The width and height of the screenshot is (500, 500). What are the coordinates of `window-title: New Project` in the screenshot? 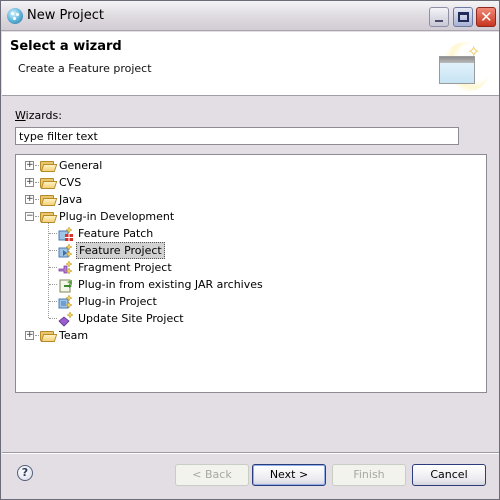 It's located at (65, 15).